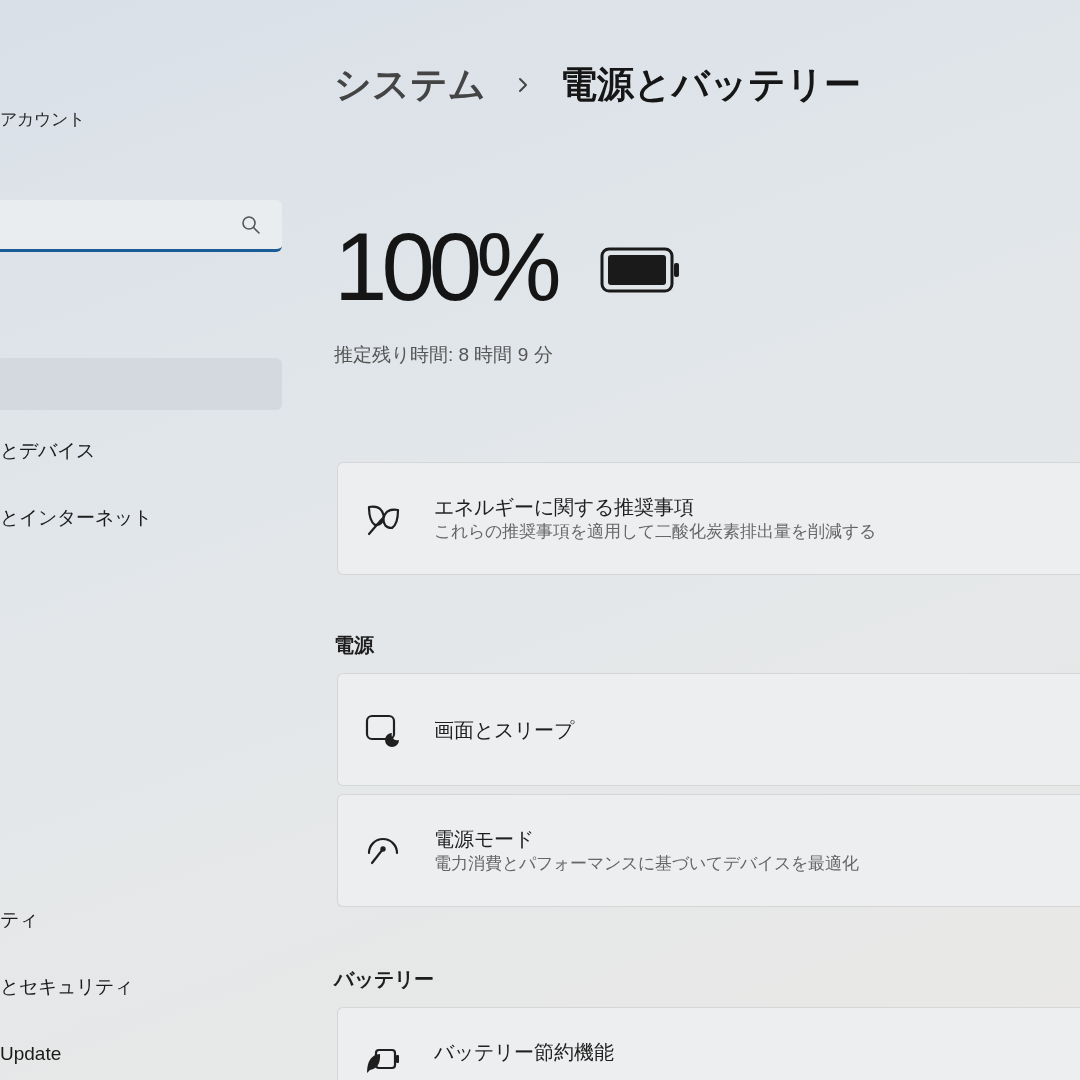 The image size is (1080, 1080). I want to click on card-description: 電力消費とパフォーマンスに基づいてデバイスを最適化, so click(646, 864).